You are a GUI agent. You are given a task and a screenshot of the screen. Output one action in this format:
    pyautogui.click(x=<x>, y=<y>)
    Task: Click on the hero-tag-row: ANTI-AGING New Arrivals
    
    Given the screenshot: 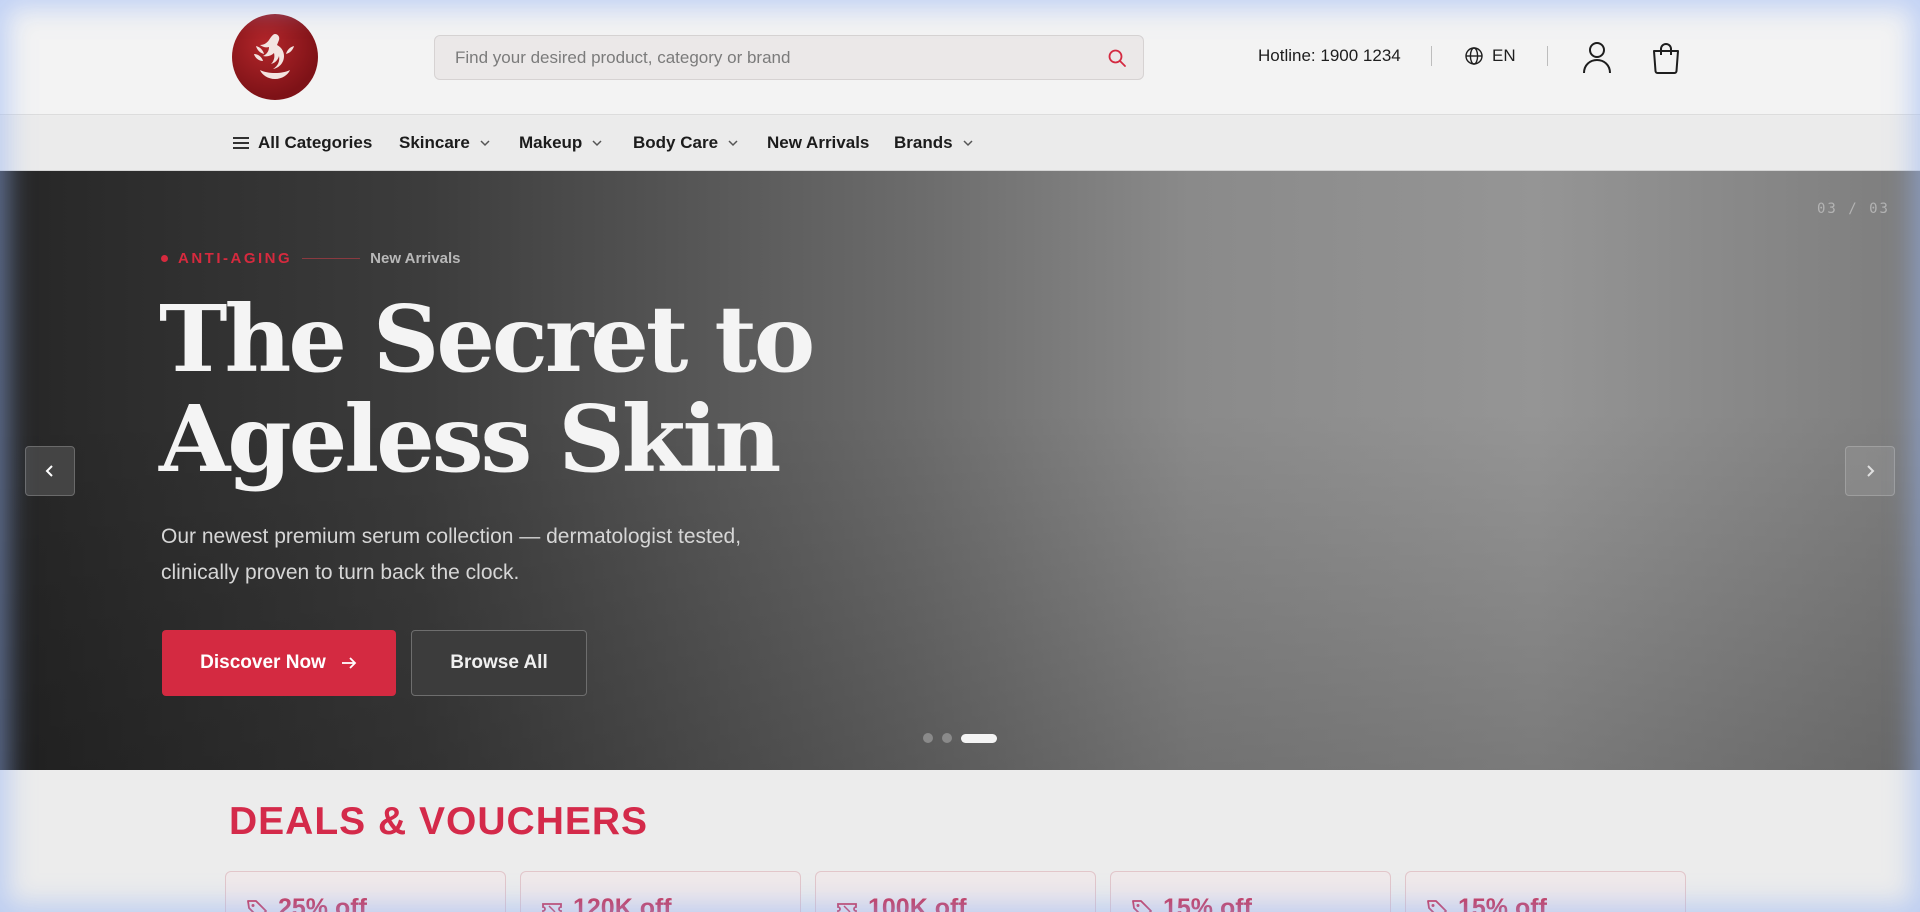 What is the action you would take?
    pyautogui.click(x=311, y=258)
    